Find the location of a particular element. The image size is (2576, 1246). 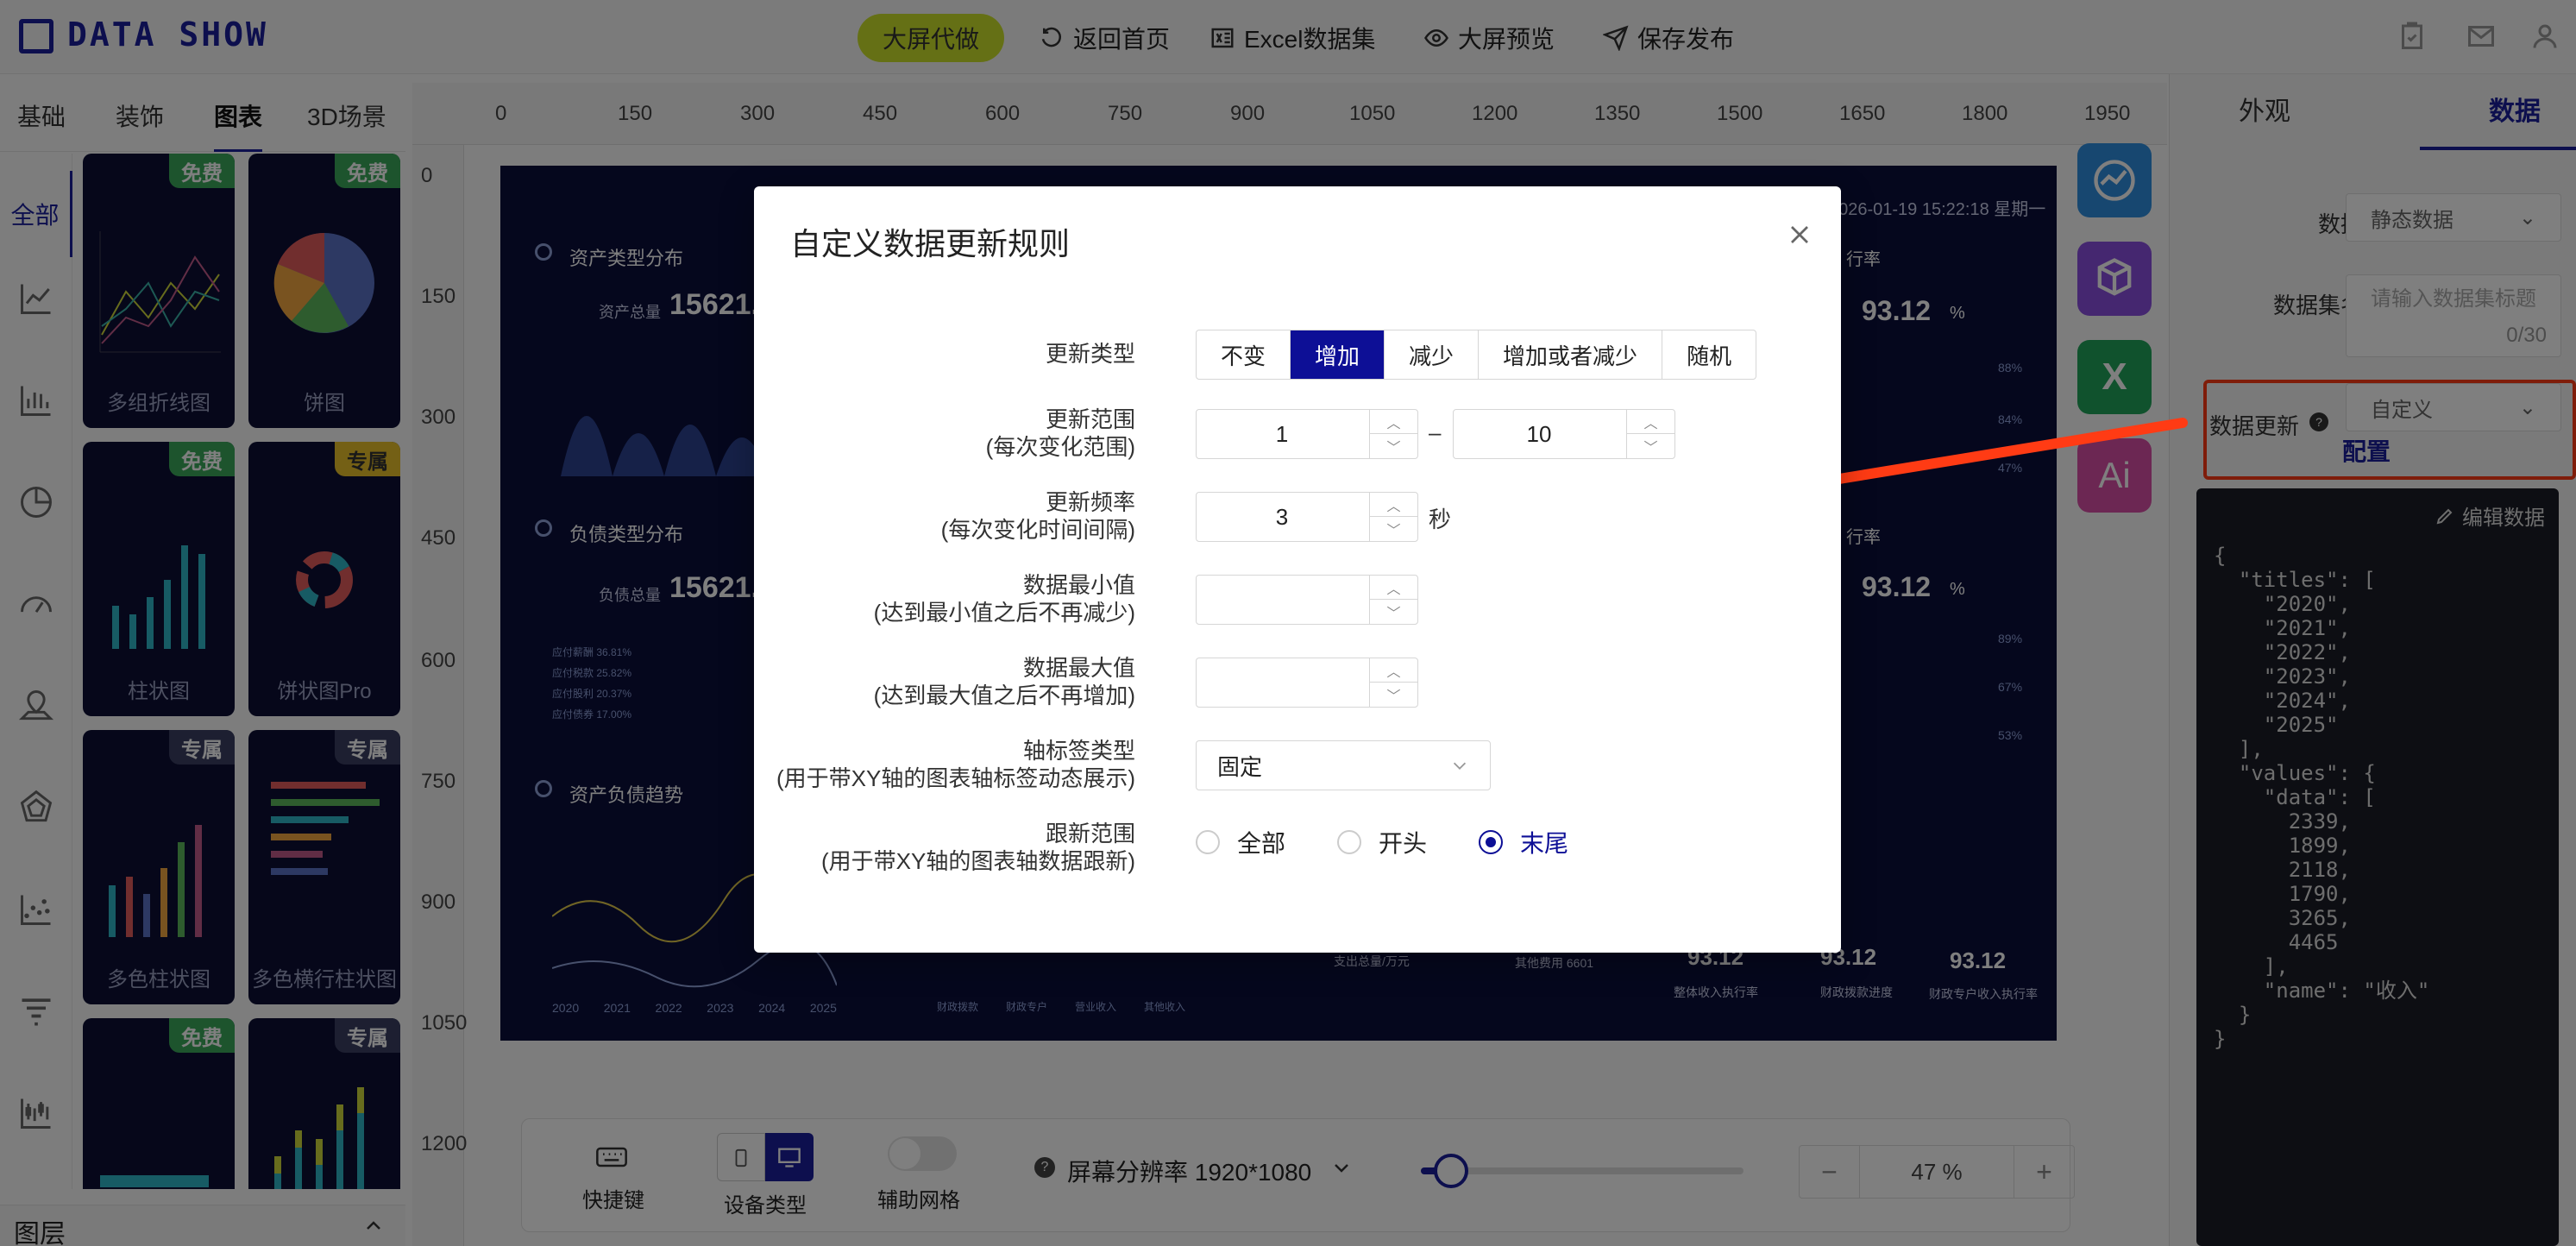

freq-sub: (每次变化时间间隔) is located at coordinates (1037, 530).